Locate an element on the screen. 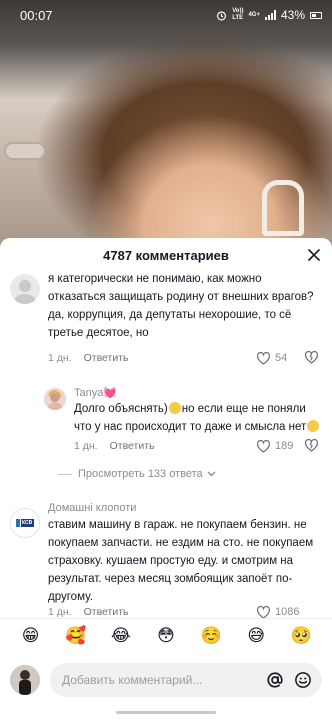  comment-input-box is located at coordinates (186, 680).